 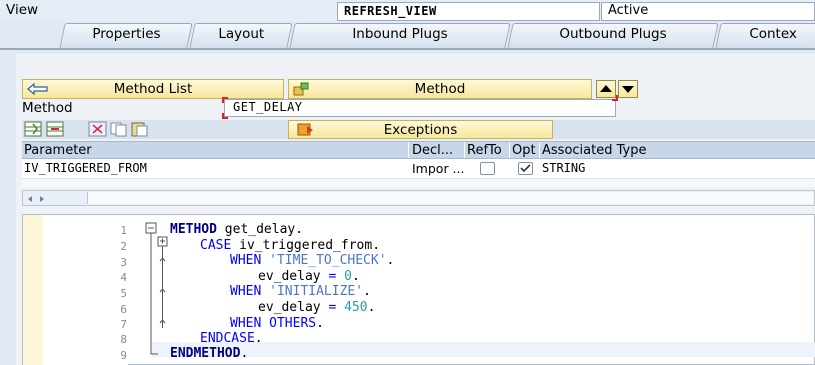 I want to click on code-line-9: ENDMETHOD., so click(x=209, y=353).